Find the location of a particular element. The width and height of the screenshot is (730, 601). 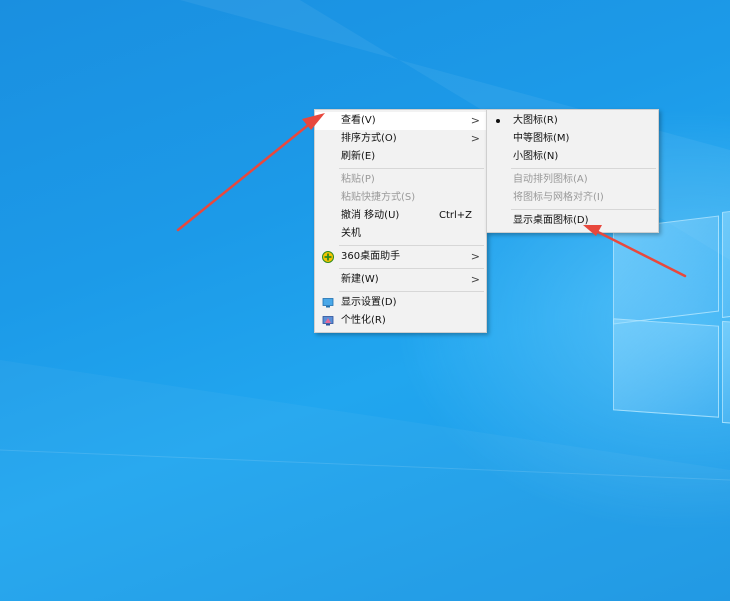

menu-item-paste-shortcut-label: 粘贴快捷方式(S) is located at coordinates (378, 197).